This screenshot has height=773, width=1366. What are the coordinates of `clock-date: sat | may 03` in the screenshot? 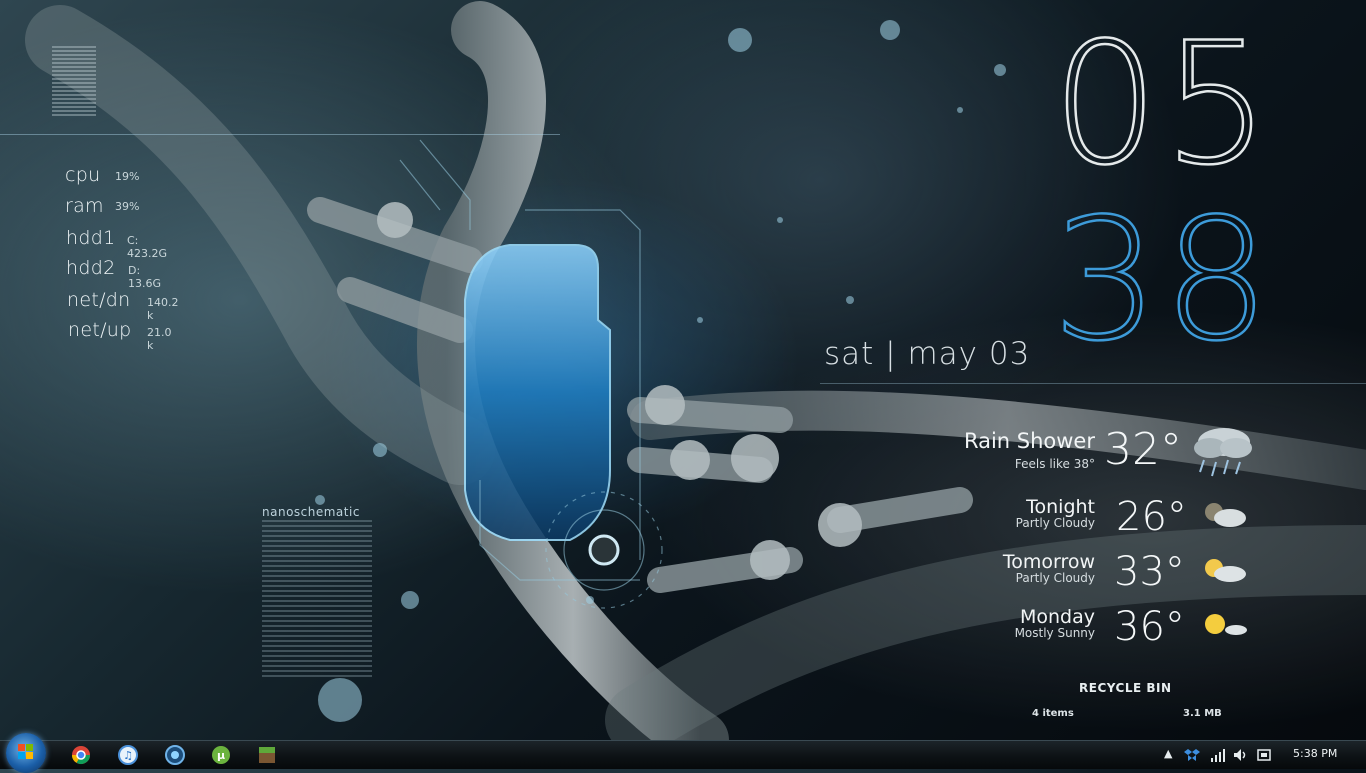 It's located at (927, 354).